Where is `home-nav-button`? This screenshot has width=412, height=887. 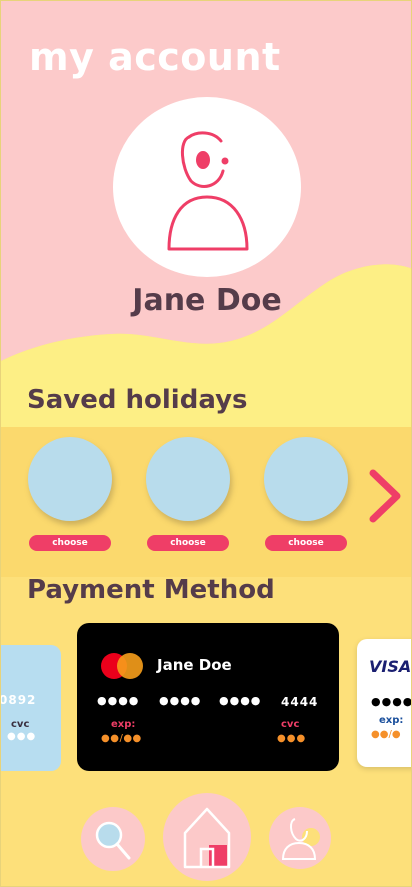 home-nav-button is located at coordinates (207, 837).